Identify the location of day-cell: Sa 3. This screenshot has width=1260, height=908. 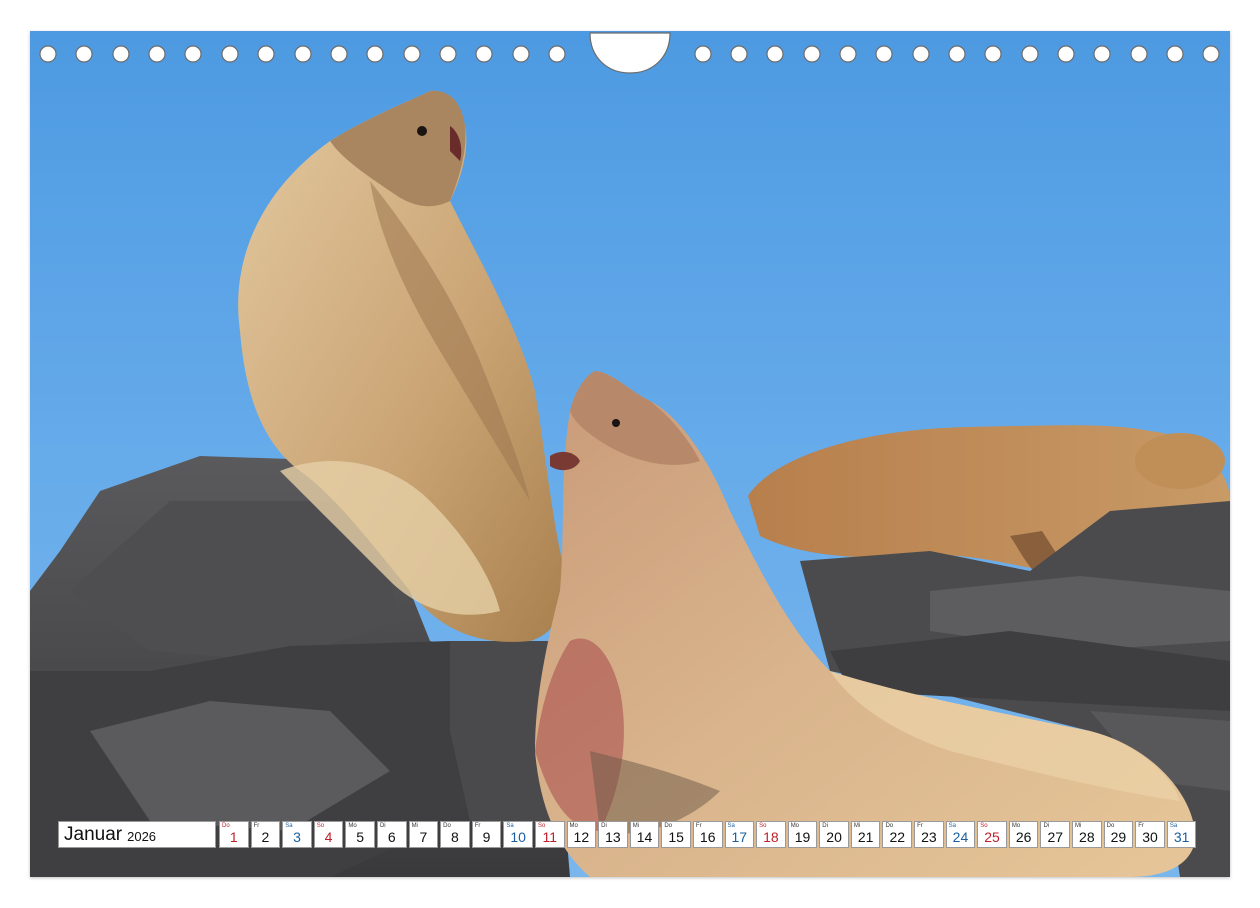
(297, 834).